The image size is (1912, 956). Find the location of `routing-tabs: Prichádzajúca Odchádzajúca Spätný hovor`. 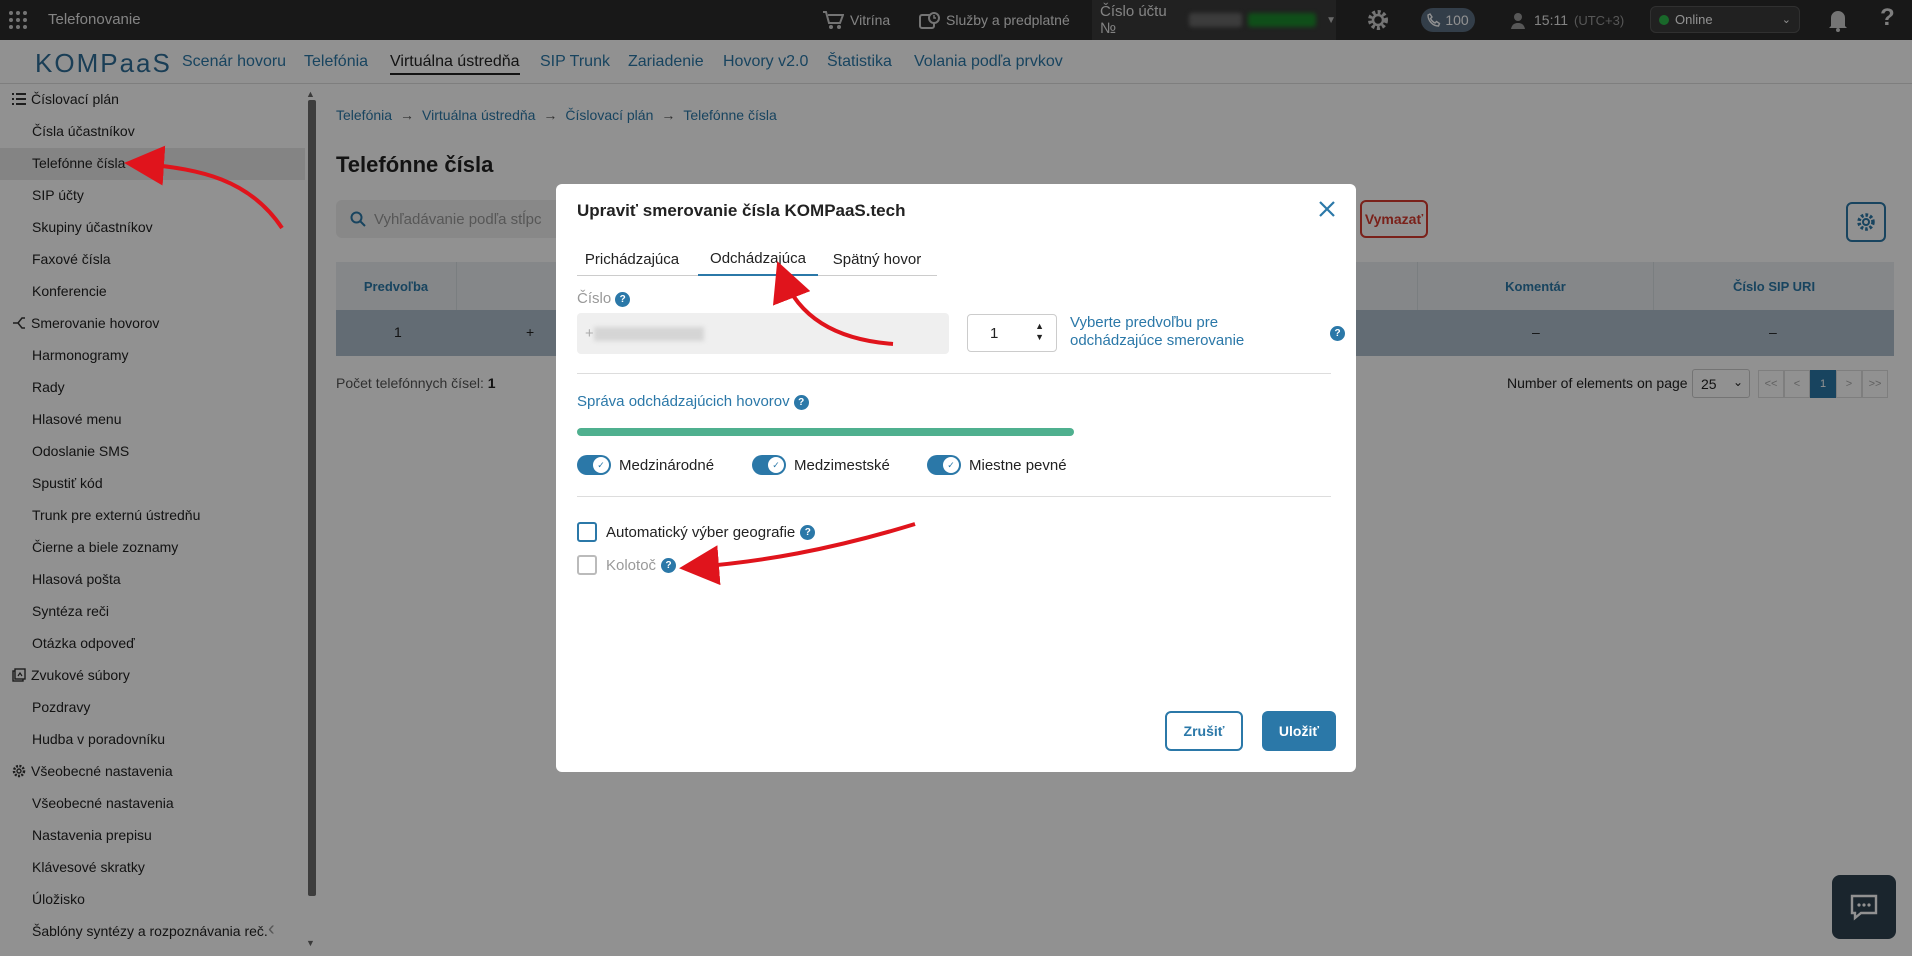

routing-tabs: Prichádzajúca Odchádzajúca Spätný hovor is located at coordinates (757, 259).